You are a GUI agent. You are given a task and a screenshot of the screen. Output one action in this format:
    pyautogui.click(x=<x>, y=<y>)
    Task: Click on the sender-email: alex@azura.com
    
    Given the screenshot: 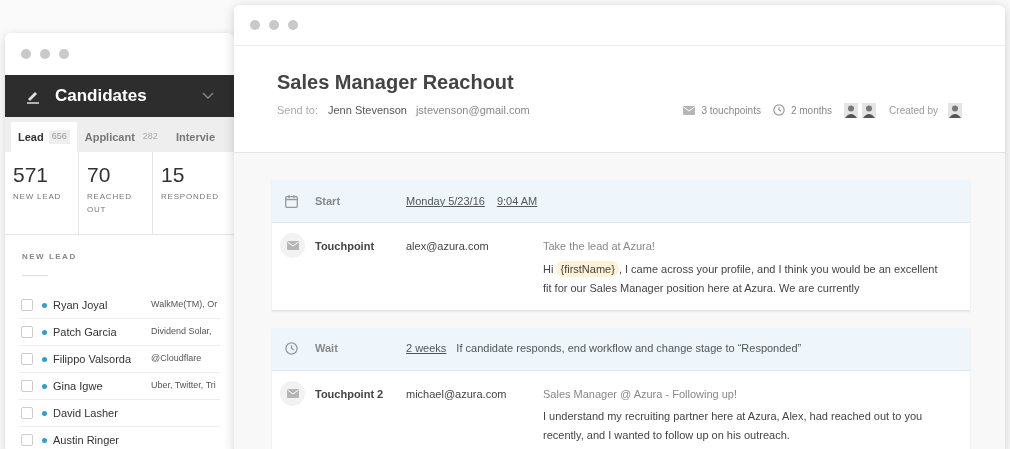 What is the action you would take?
    pyautogui.click(x=448, y=246)
    